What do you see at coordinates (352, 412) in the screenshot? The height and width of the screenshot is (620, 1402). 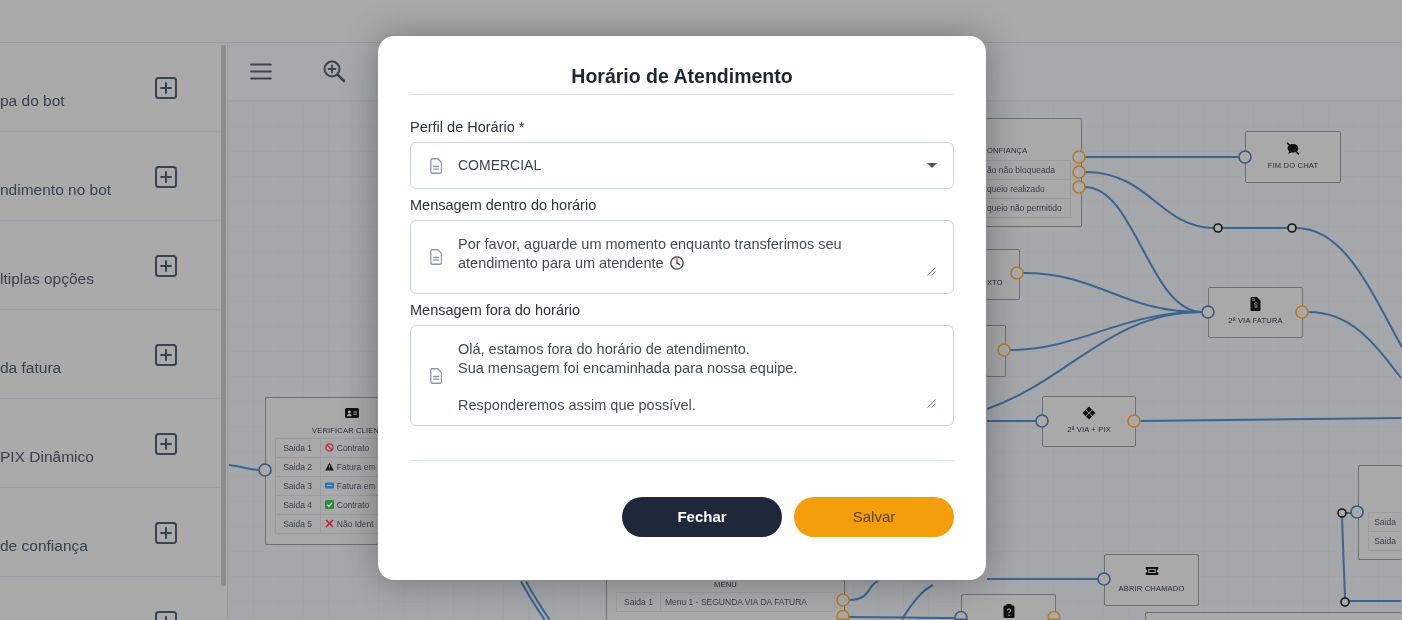 I see `id-card-icon` at bounding box center [352, 412].